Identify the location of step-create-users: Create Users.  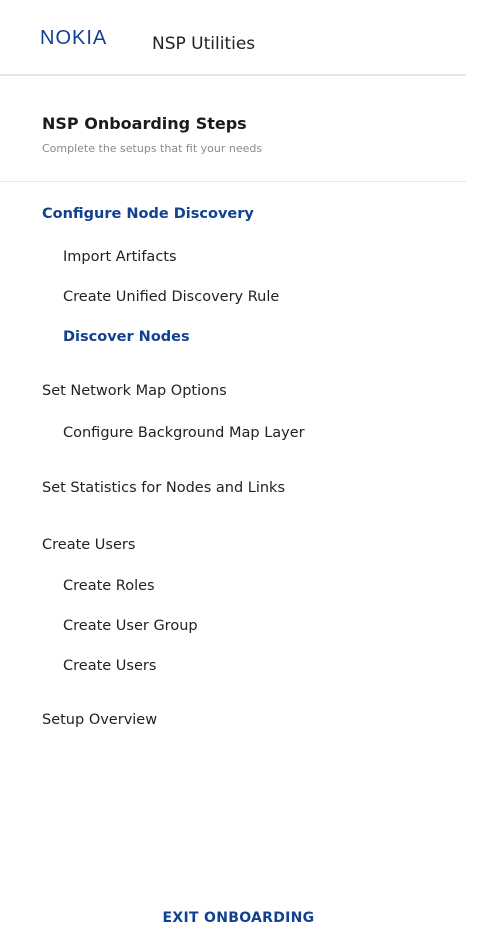
(88, 545).